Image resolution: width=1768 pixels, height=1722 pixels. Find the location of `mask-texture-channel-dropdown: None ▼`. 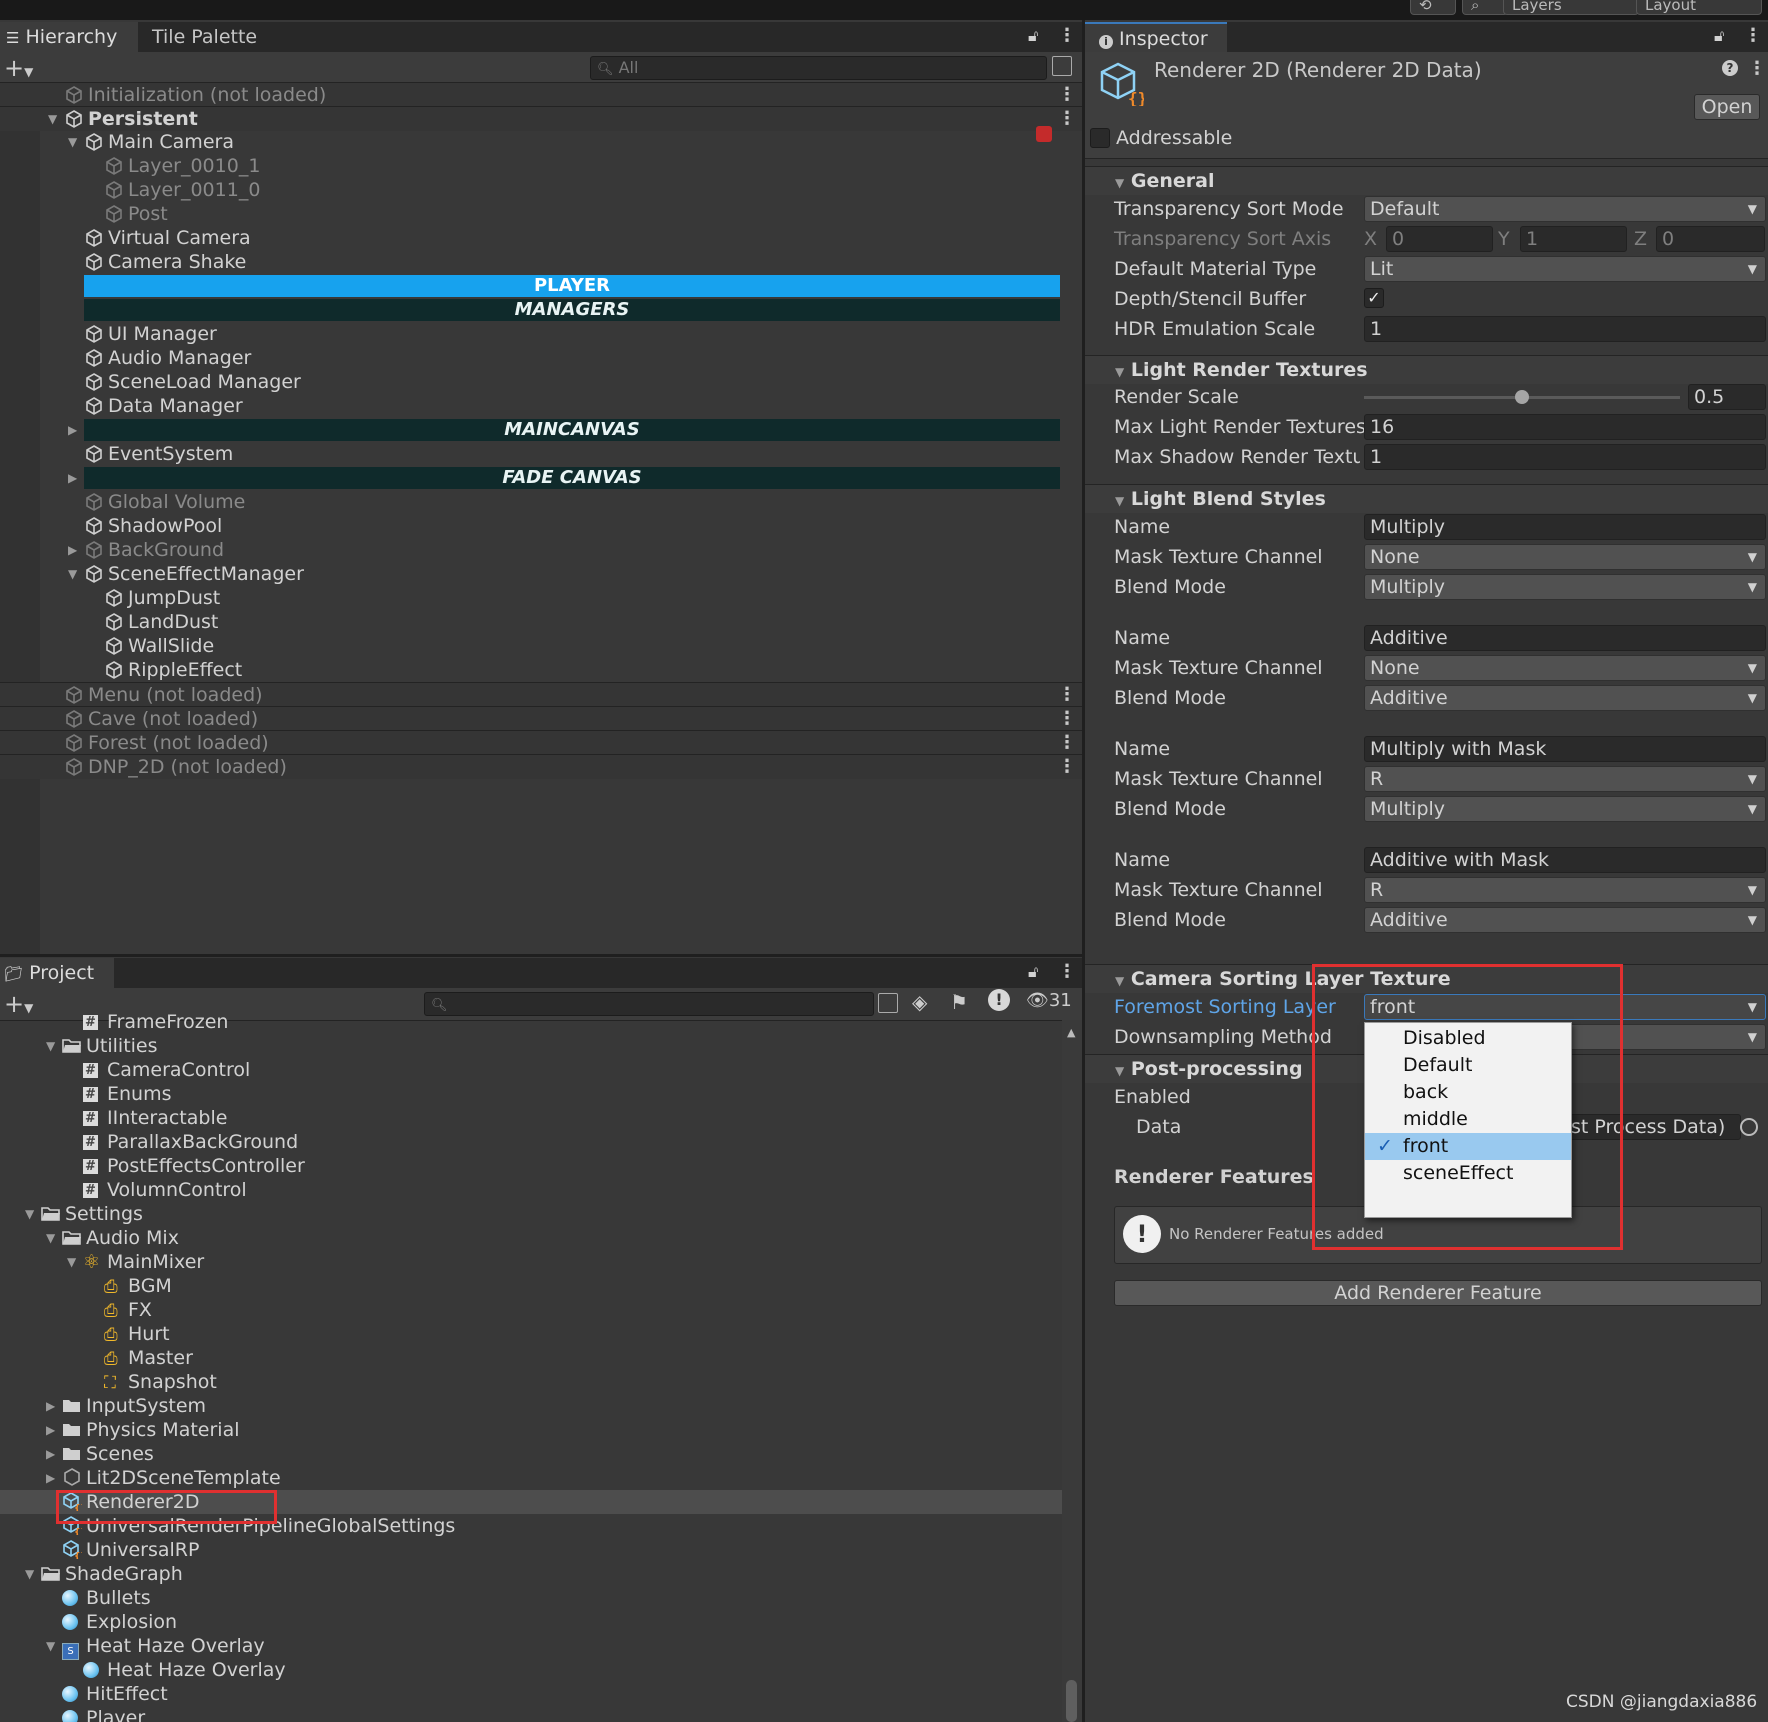

mask-texture-channel-dropdown: None ▼ is located at coordinates (1565, 668).